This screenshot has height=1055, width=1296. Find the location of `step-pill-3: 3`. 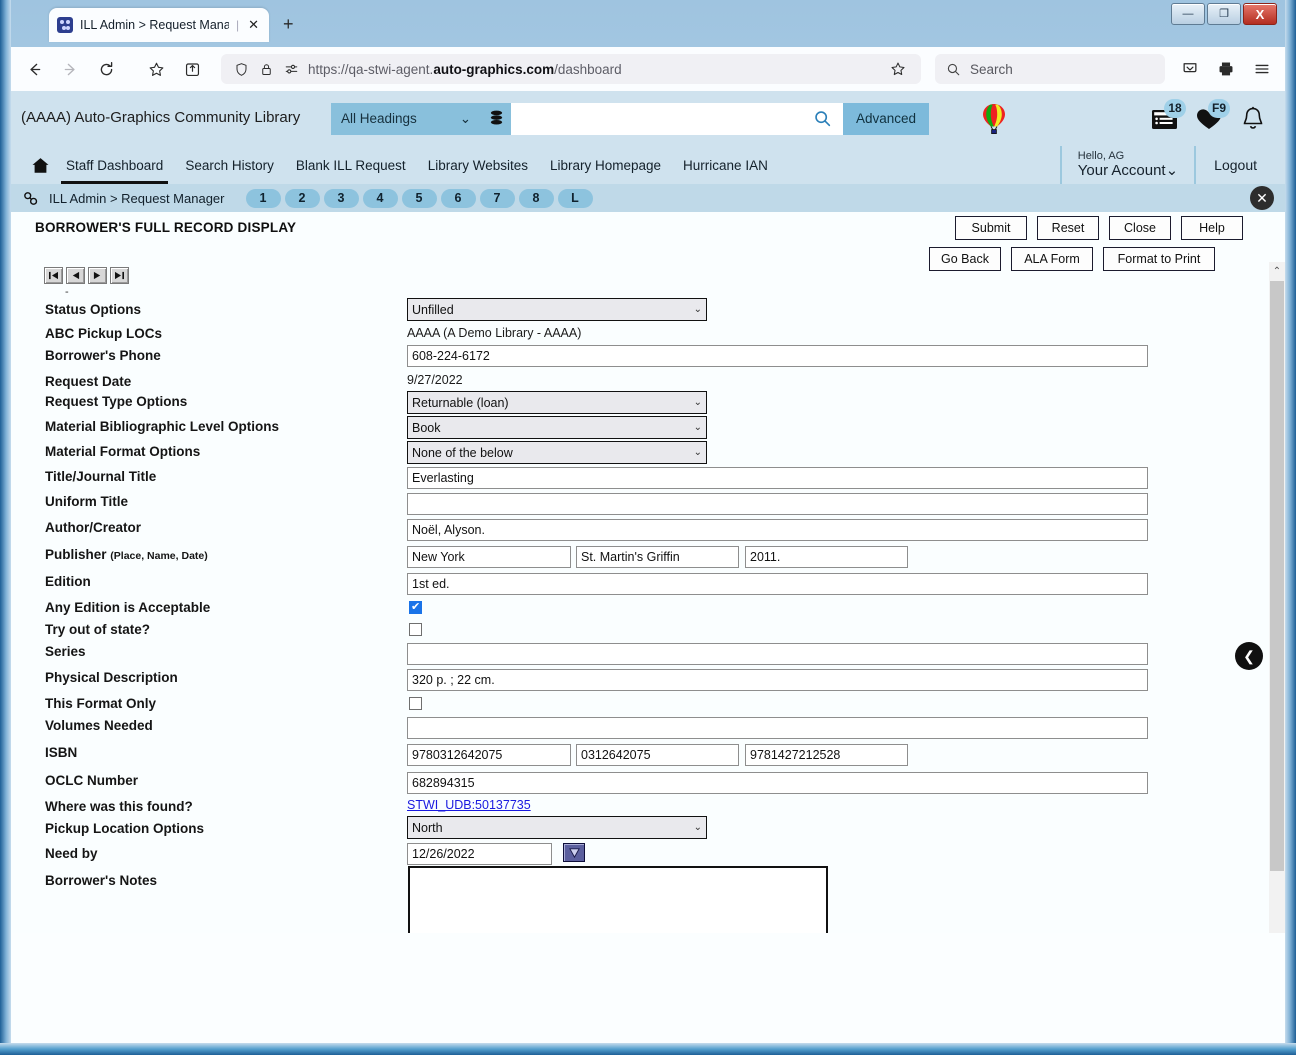

step-pill-3: 3 is located at coordinates (341, 198).